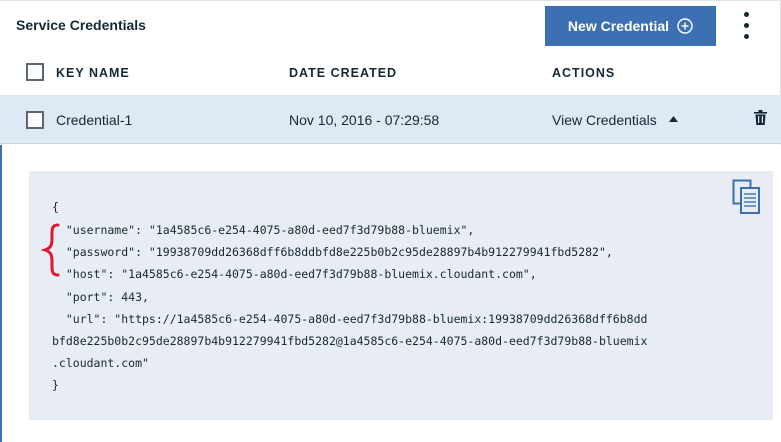 Image resolution: width=781 pixels, height=442 pixels. What do you see at coordinates (81, 25) in the screenshot?
I see `page-title: Service Credentials` at bounding box center [81, 25].